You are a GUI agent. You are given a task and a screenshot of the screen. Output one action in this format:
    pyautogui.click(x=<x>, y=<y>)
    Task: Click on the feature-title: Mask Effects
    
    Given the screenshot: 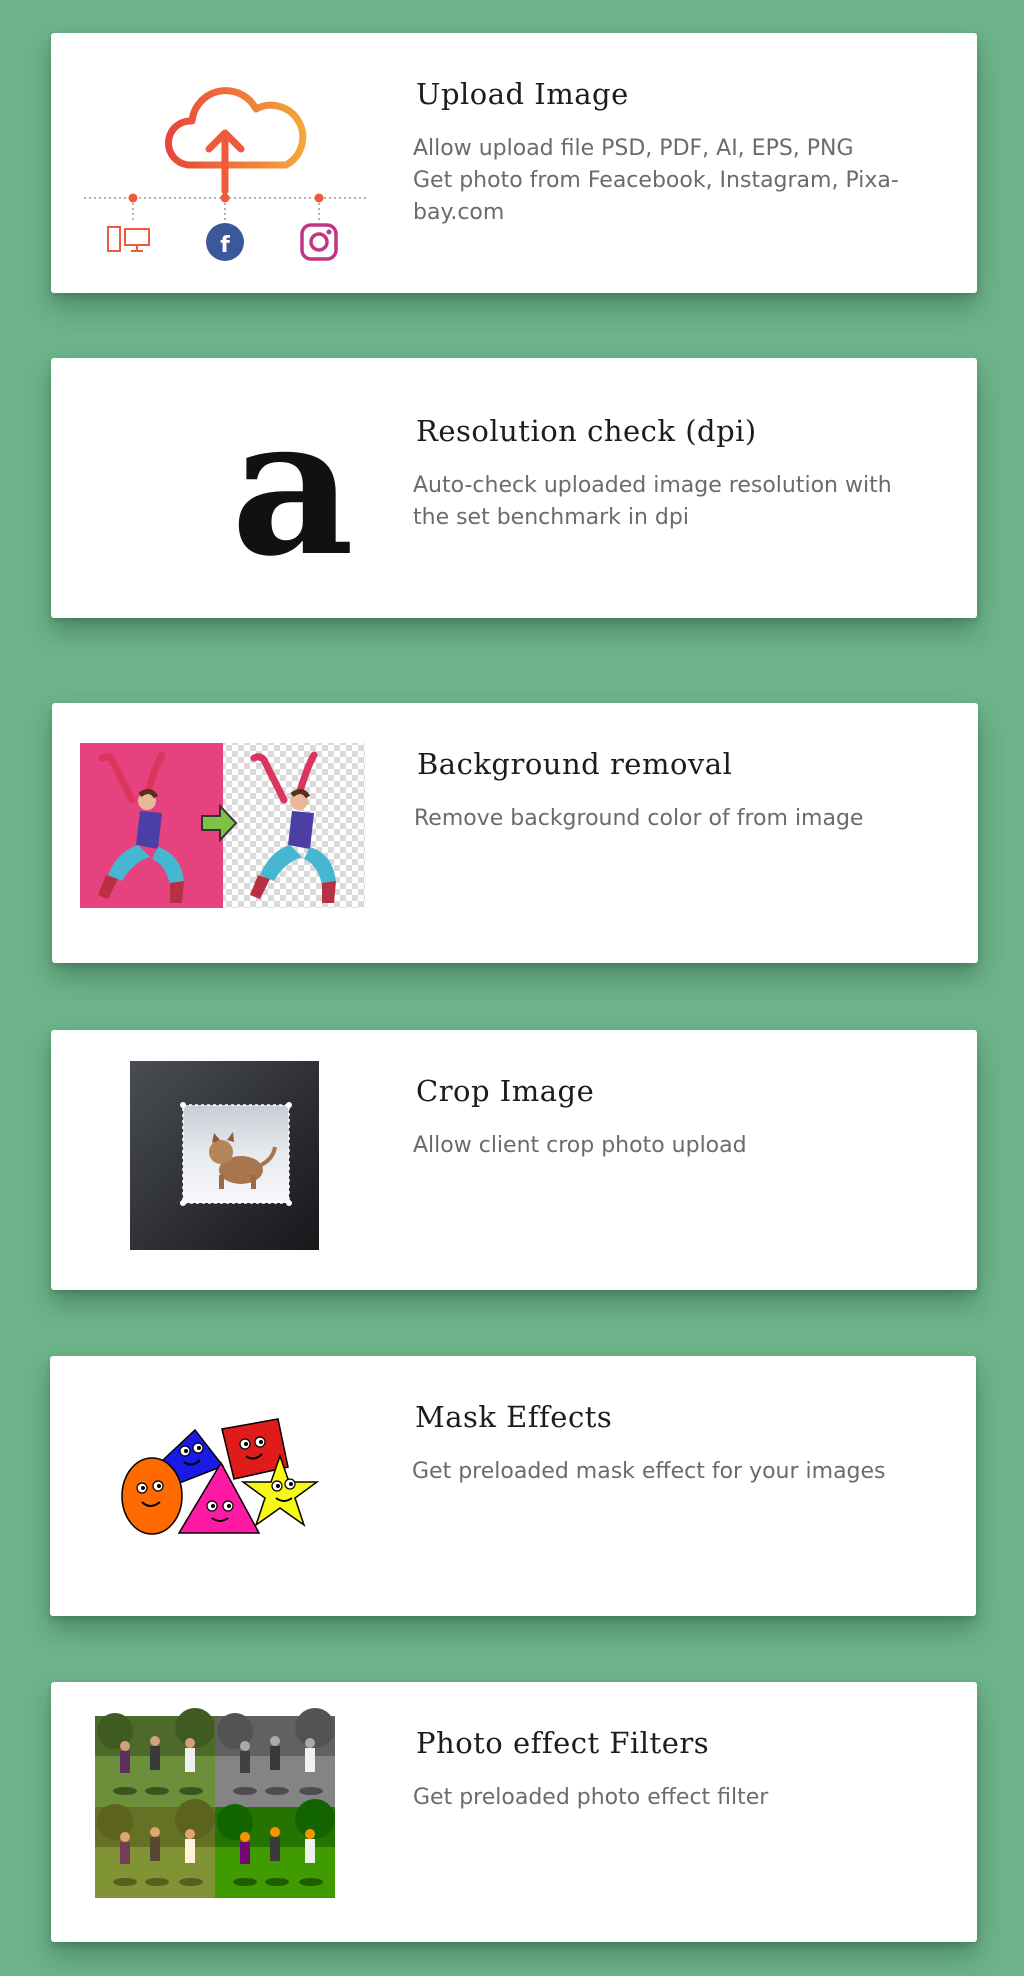 What is the action you would take?
    pyautogui.click(x=514, y=1417)
    